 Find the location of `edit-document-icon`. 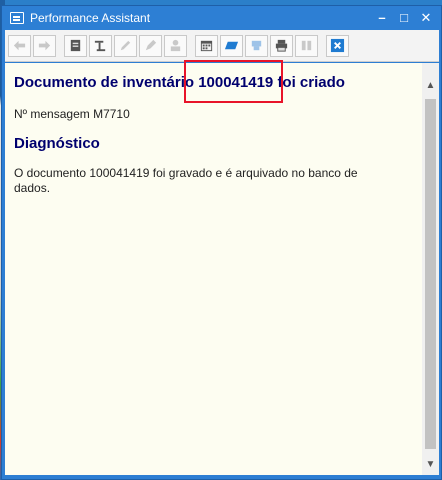

edit-document-icon is located at coordinates (125, 45).